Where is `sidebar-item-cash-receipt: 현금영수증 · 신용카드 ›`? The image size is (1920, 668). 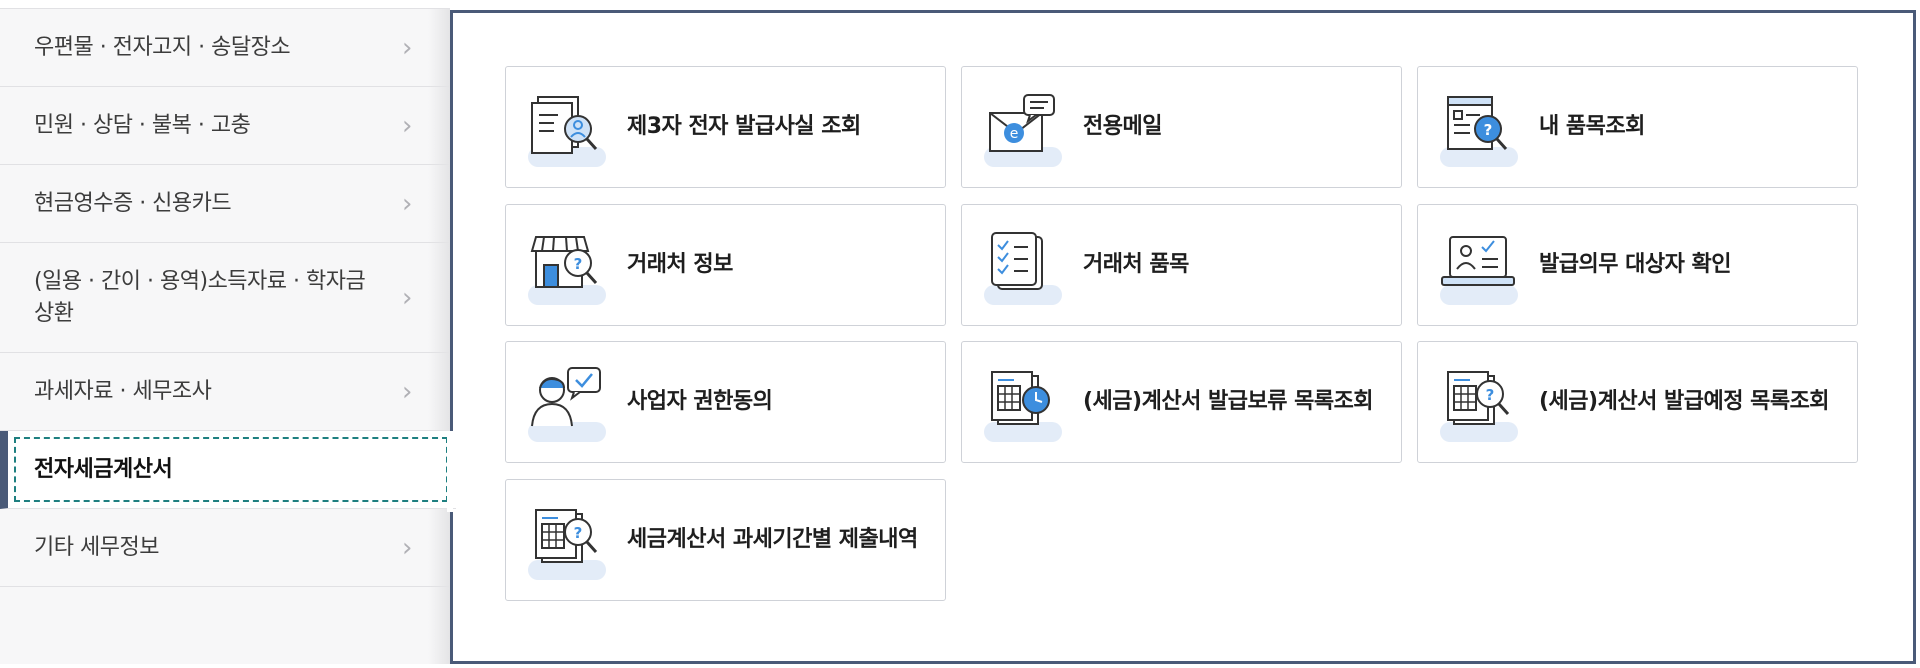
sidebar-item-cash-receipt: 현금영수증 · 신용카드 › is located at coordinates (225, 204).